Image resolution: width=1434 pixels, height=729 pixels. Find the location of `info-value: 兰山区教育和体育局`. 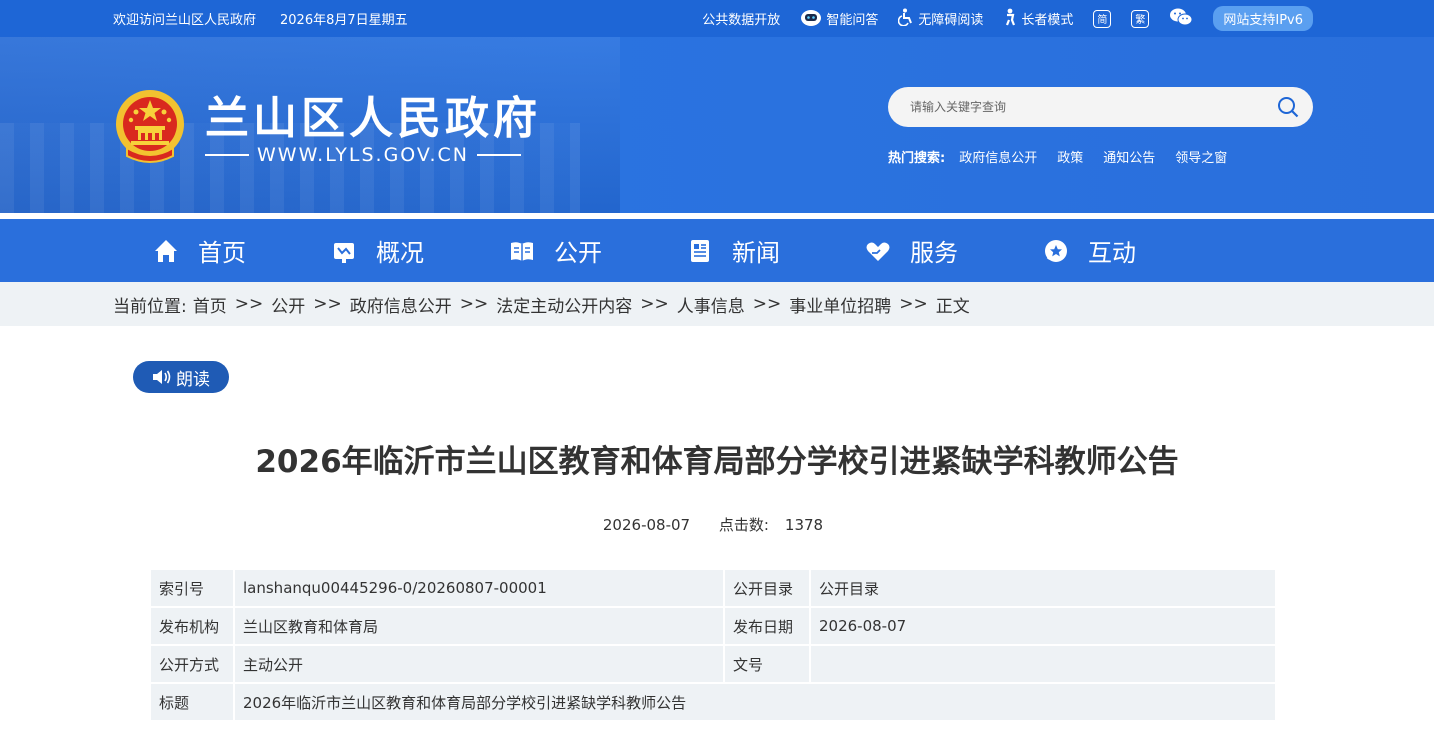

info-value: 兰山区教育和体育局 is located at coordinates (479, 626).